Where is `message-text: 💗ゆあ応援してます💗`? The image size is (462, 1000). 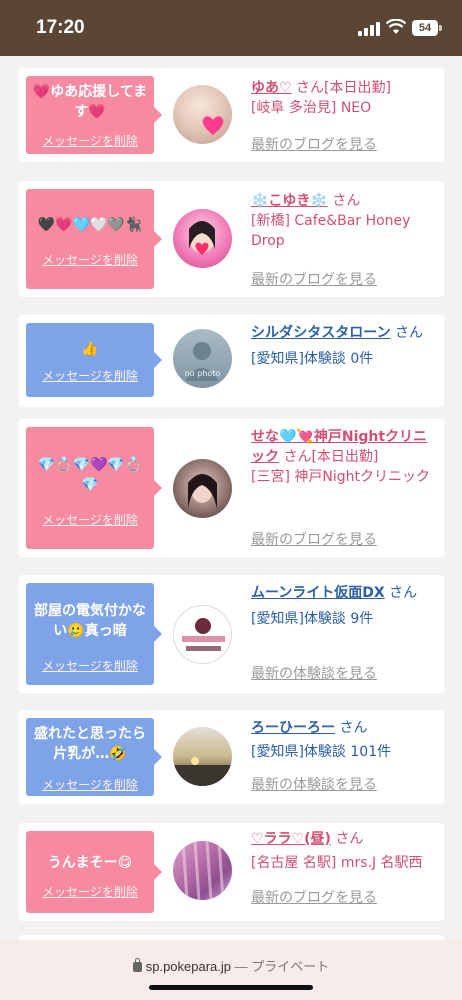
message-text: 💗ゆあ応援してます💗 is located at coordinates (90, 102).